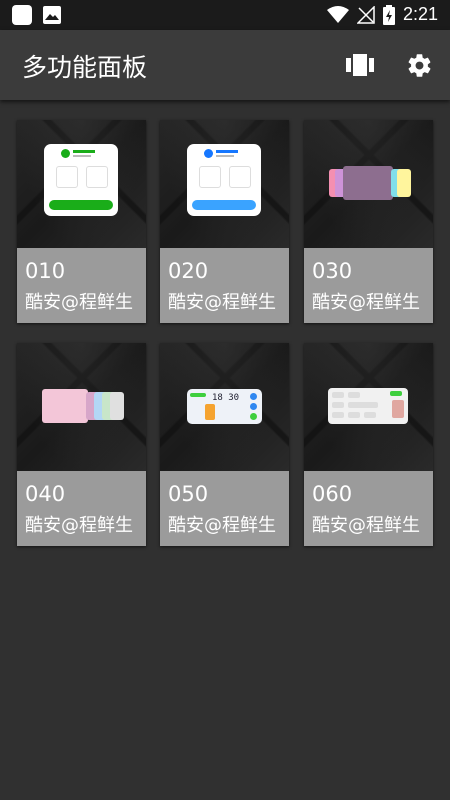  I want to click on image-notification-icon, so click(52, 15).